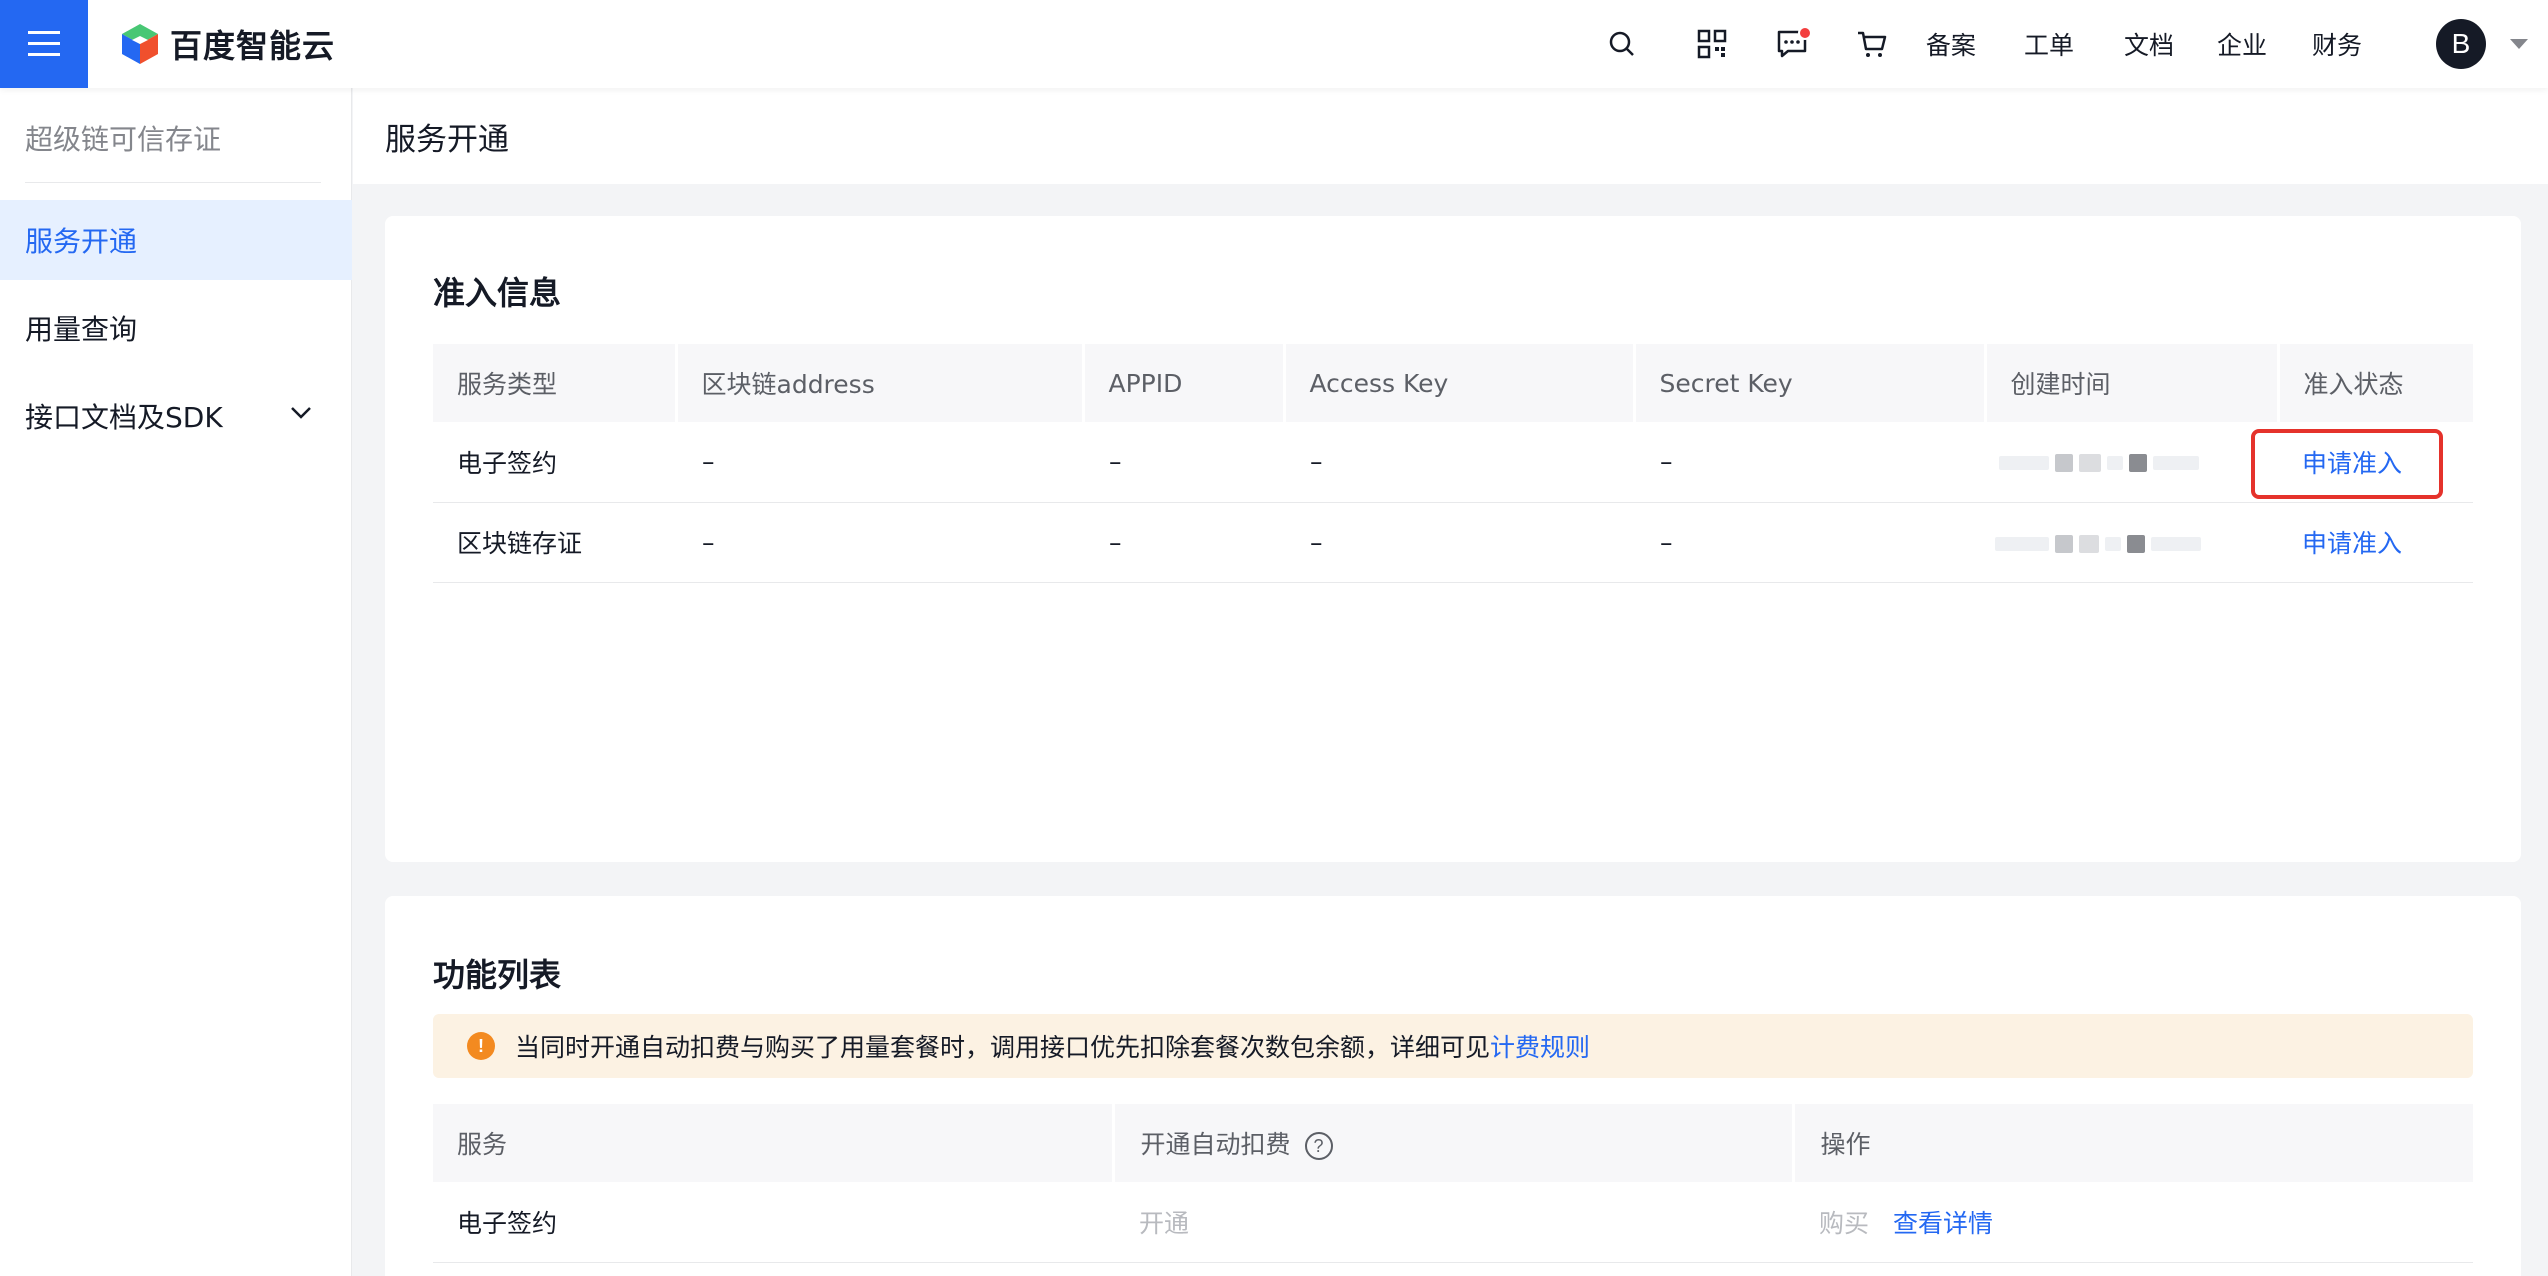 This screenshot has width=2548, height=1276. What do you see at coordinates (774, 1143) in the screenshot?
I see `column-header: 服务` at bounding box center [774, 1143].